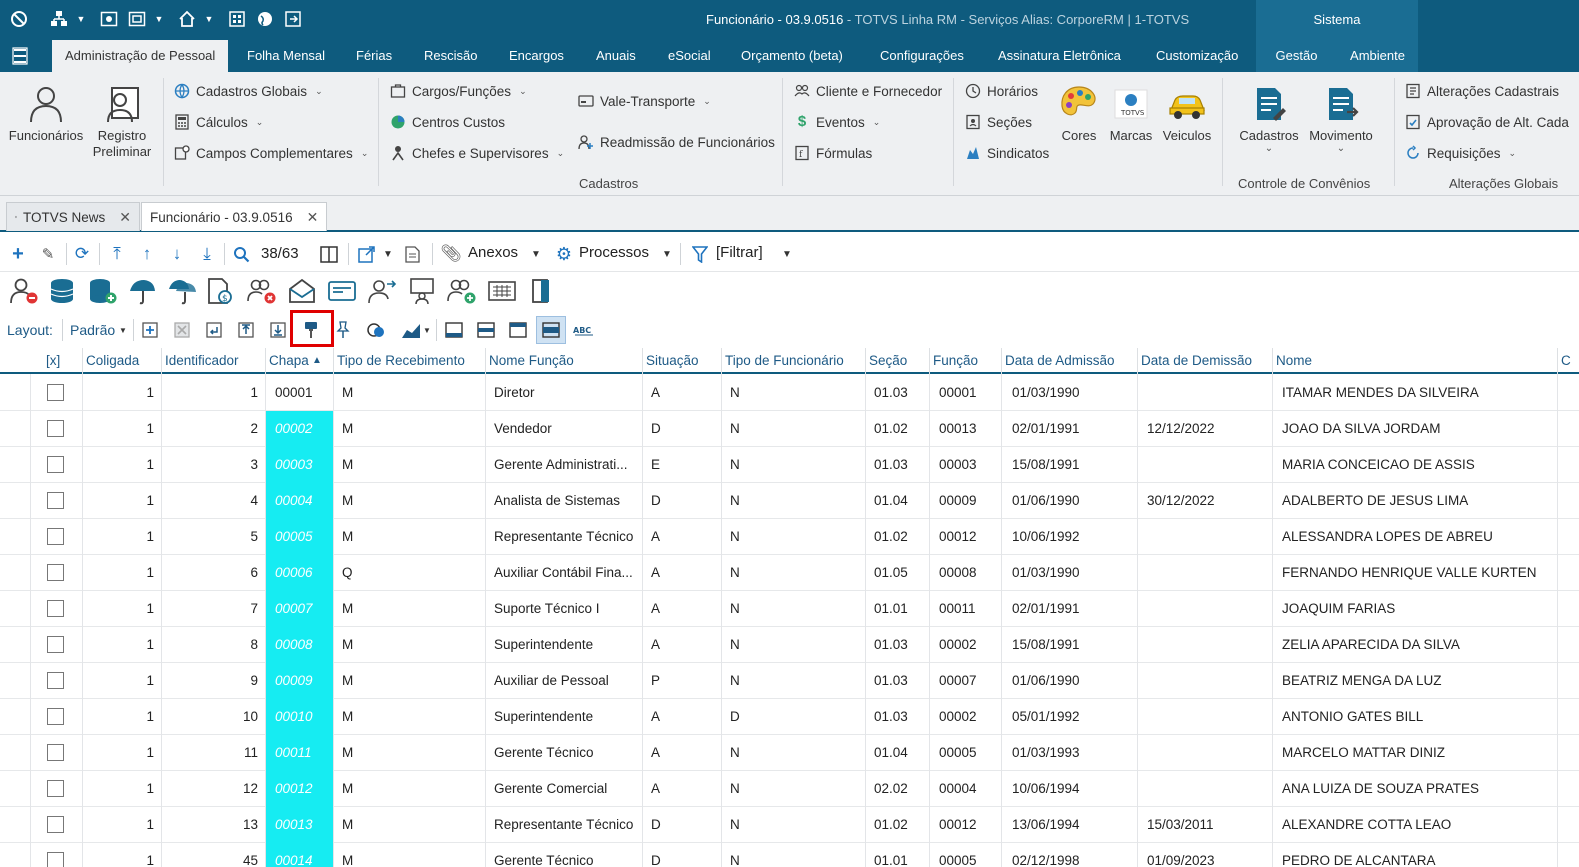 The image size is (1579, 867). Describe the element at coordinates (1197, 56) in the screenshot. I see `tab-customizacao: Customização` at that location.